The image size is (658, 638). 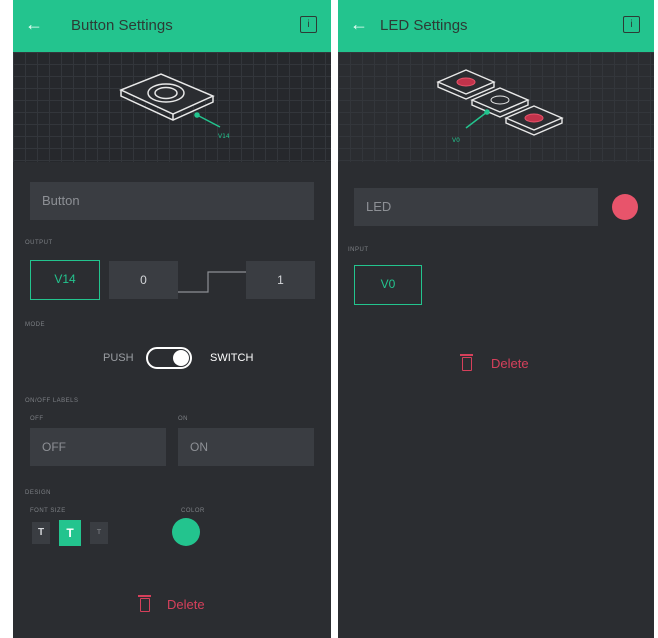 I want to click on app-bar: ← Button Settings i, so click(x=172, y=26).